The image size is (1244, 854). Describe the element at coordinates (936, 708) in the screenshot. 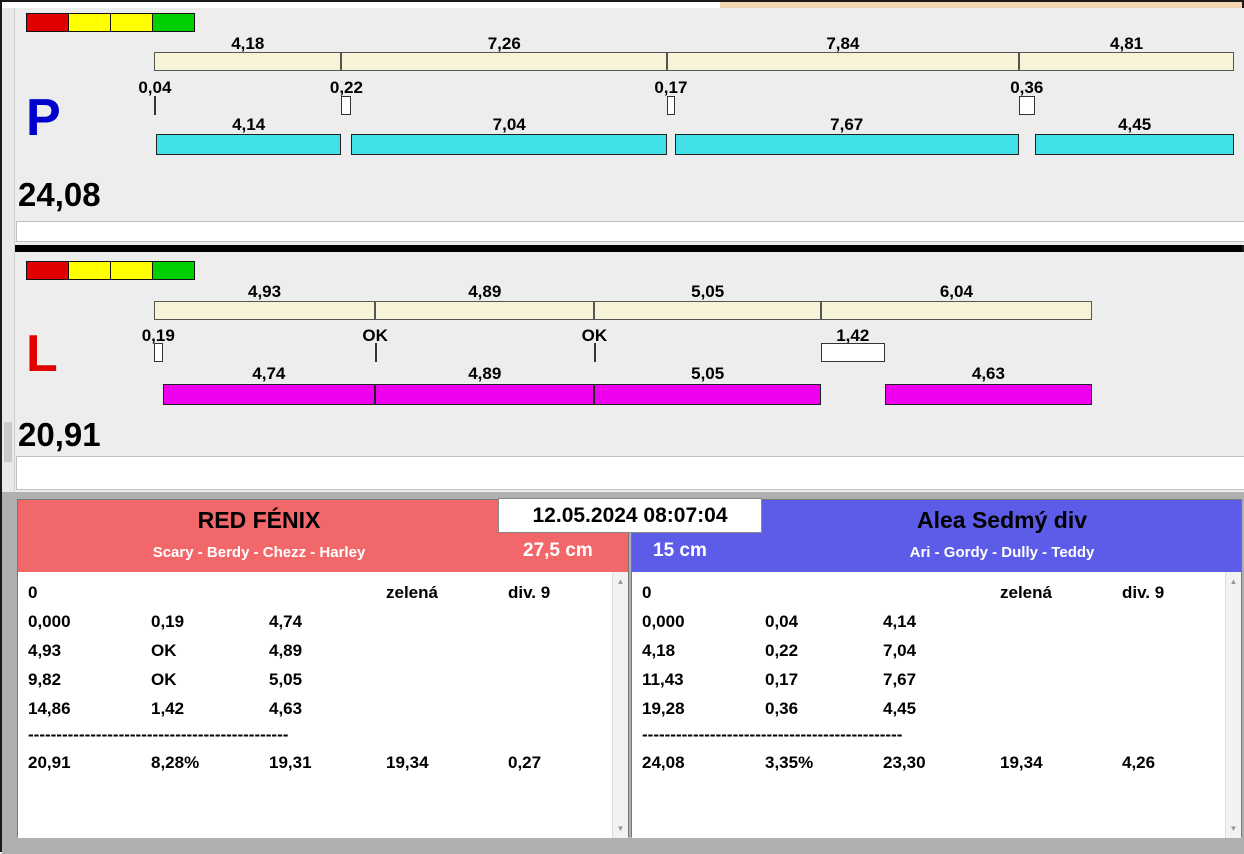

I see `table-row: 19,28 0,36 4,45` at that location.